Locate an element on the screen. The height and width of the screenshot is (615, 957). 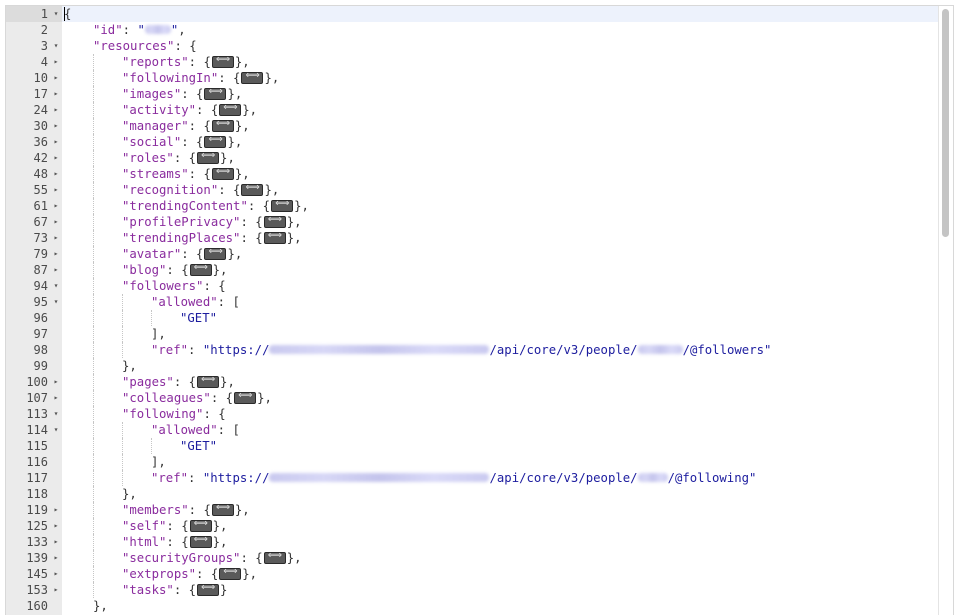
gutter-cell: 36 ▸ is located at coordinates (34, 142).